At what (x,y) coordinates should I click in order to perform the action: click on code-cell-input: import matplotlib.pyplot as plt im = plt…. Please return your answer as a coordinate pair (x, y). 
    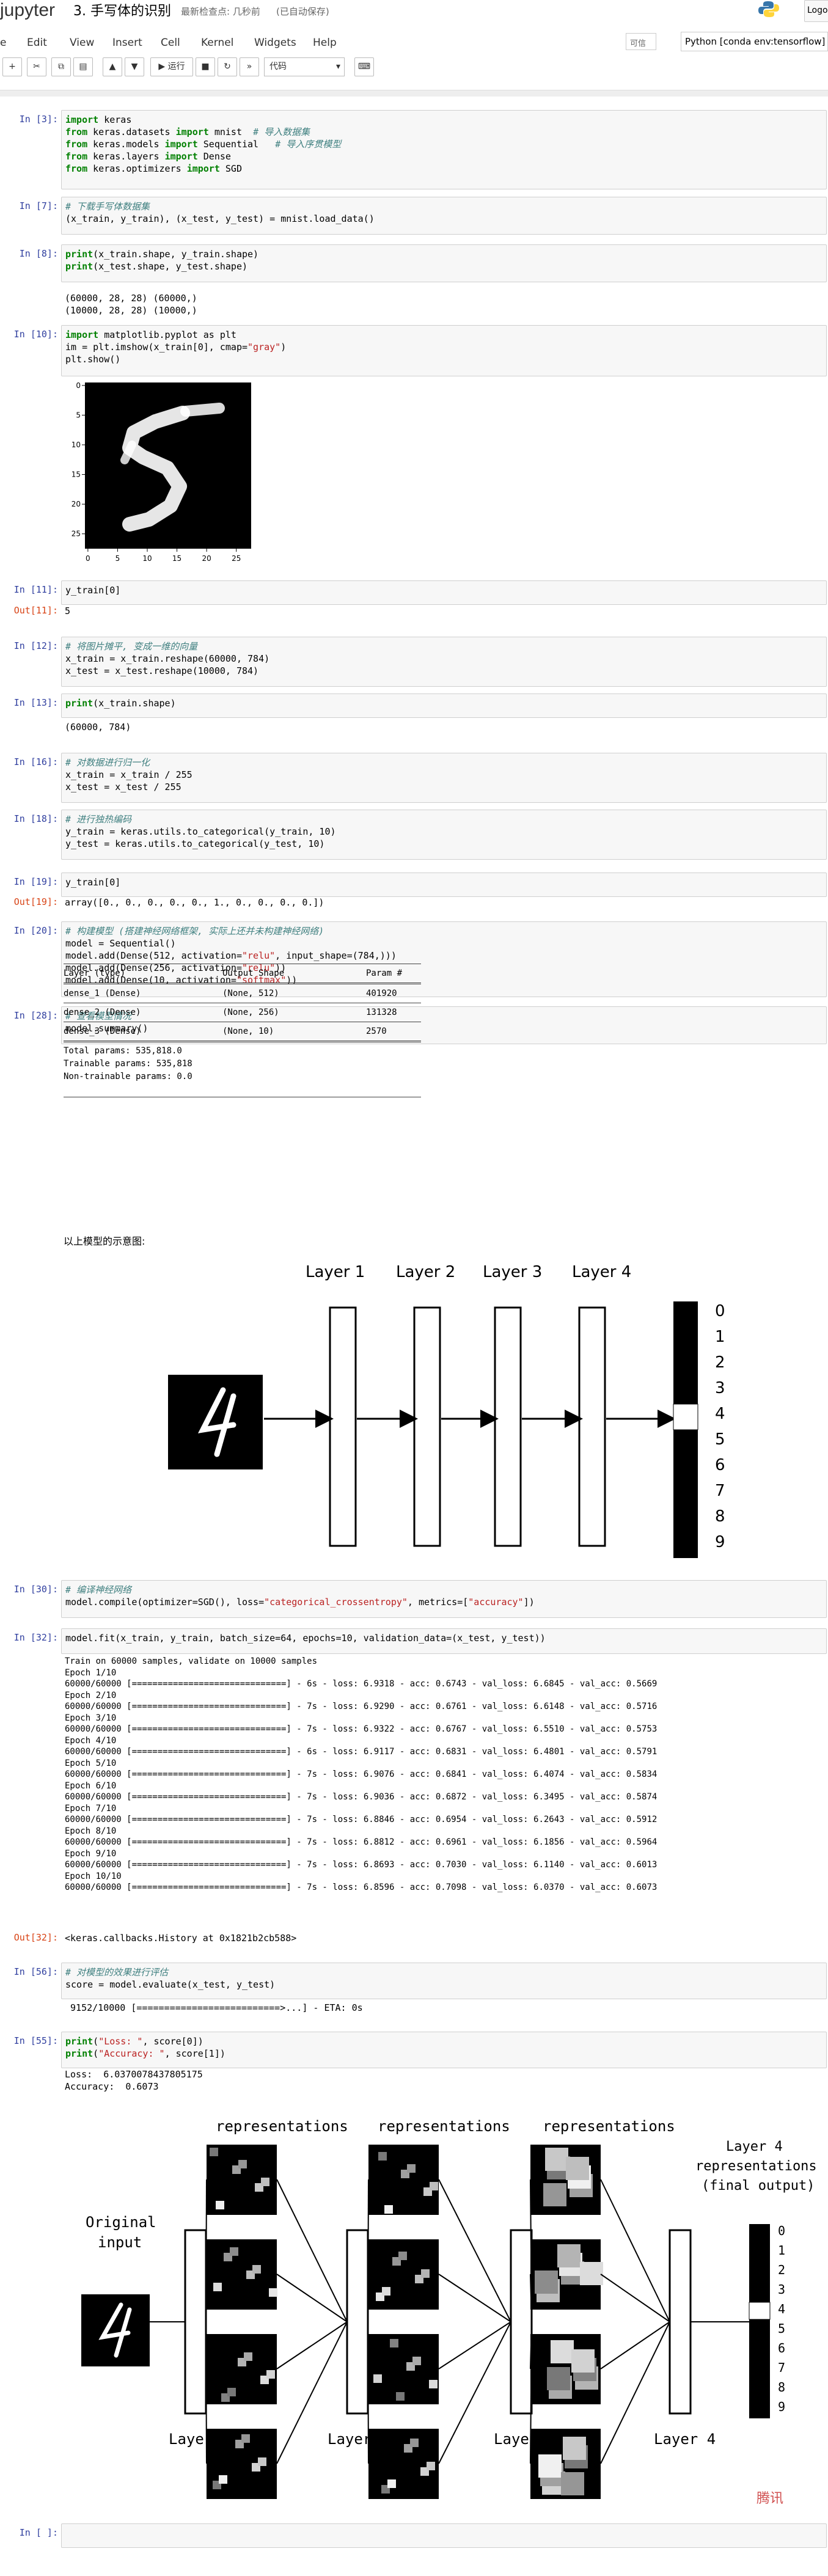
    Looking at the image, I should click on (444, 350).